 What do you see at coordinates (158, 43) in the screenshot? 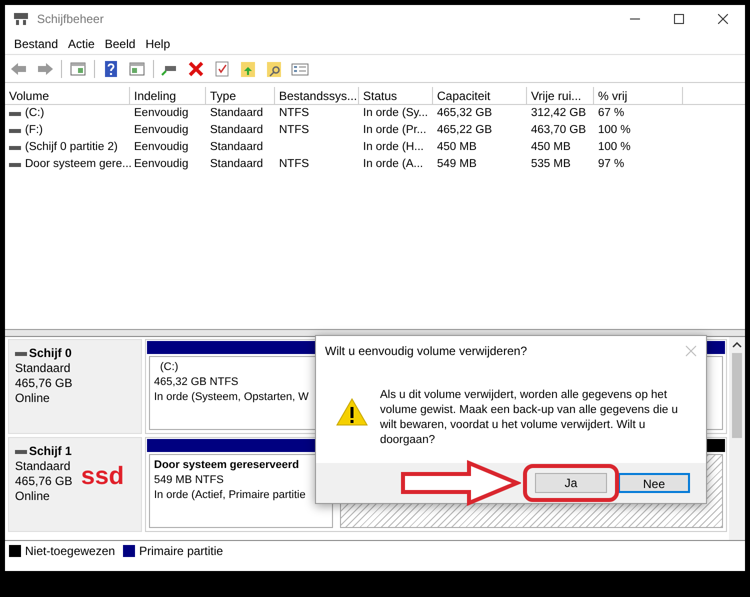
I see `menu-item: Help` at bounding box center [158, 43].